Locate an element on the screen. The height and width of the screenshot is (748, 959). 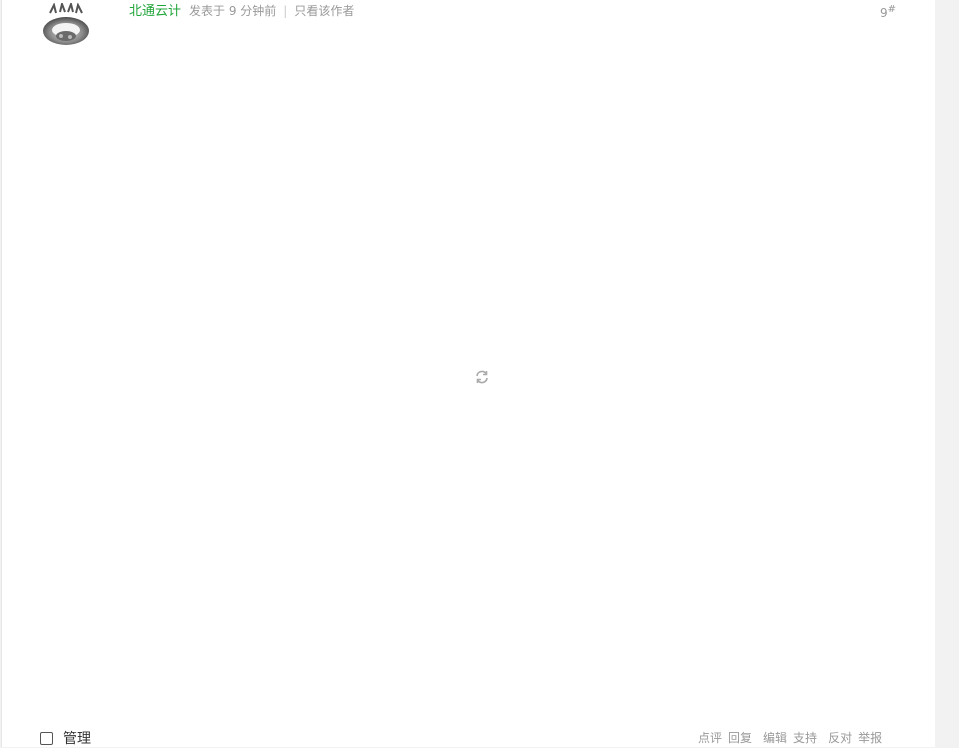
manage-checkbox is located at coordinates (46, 738).